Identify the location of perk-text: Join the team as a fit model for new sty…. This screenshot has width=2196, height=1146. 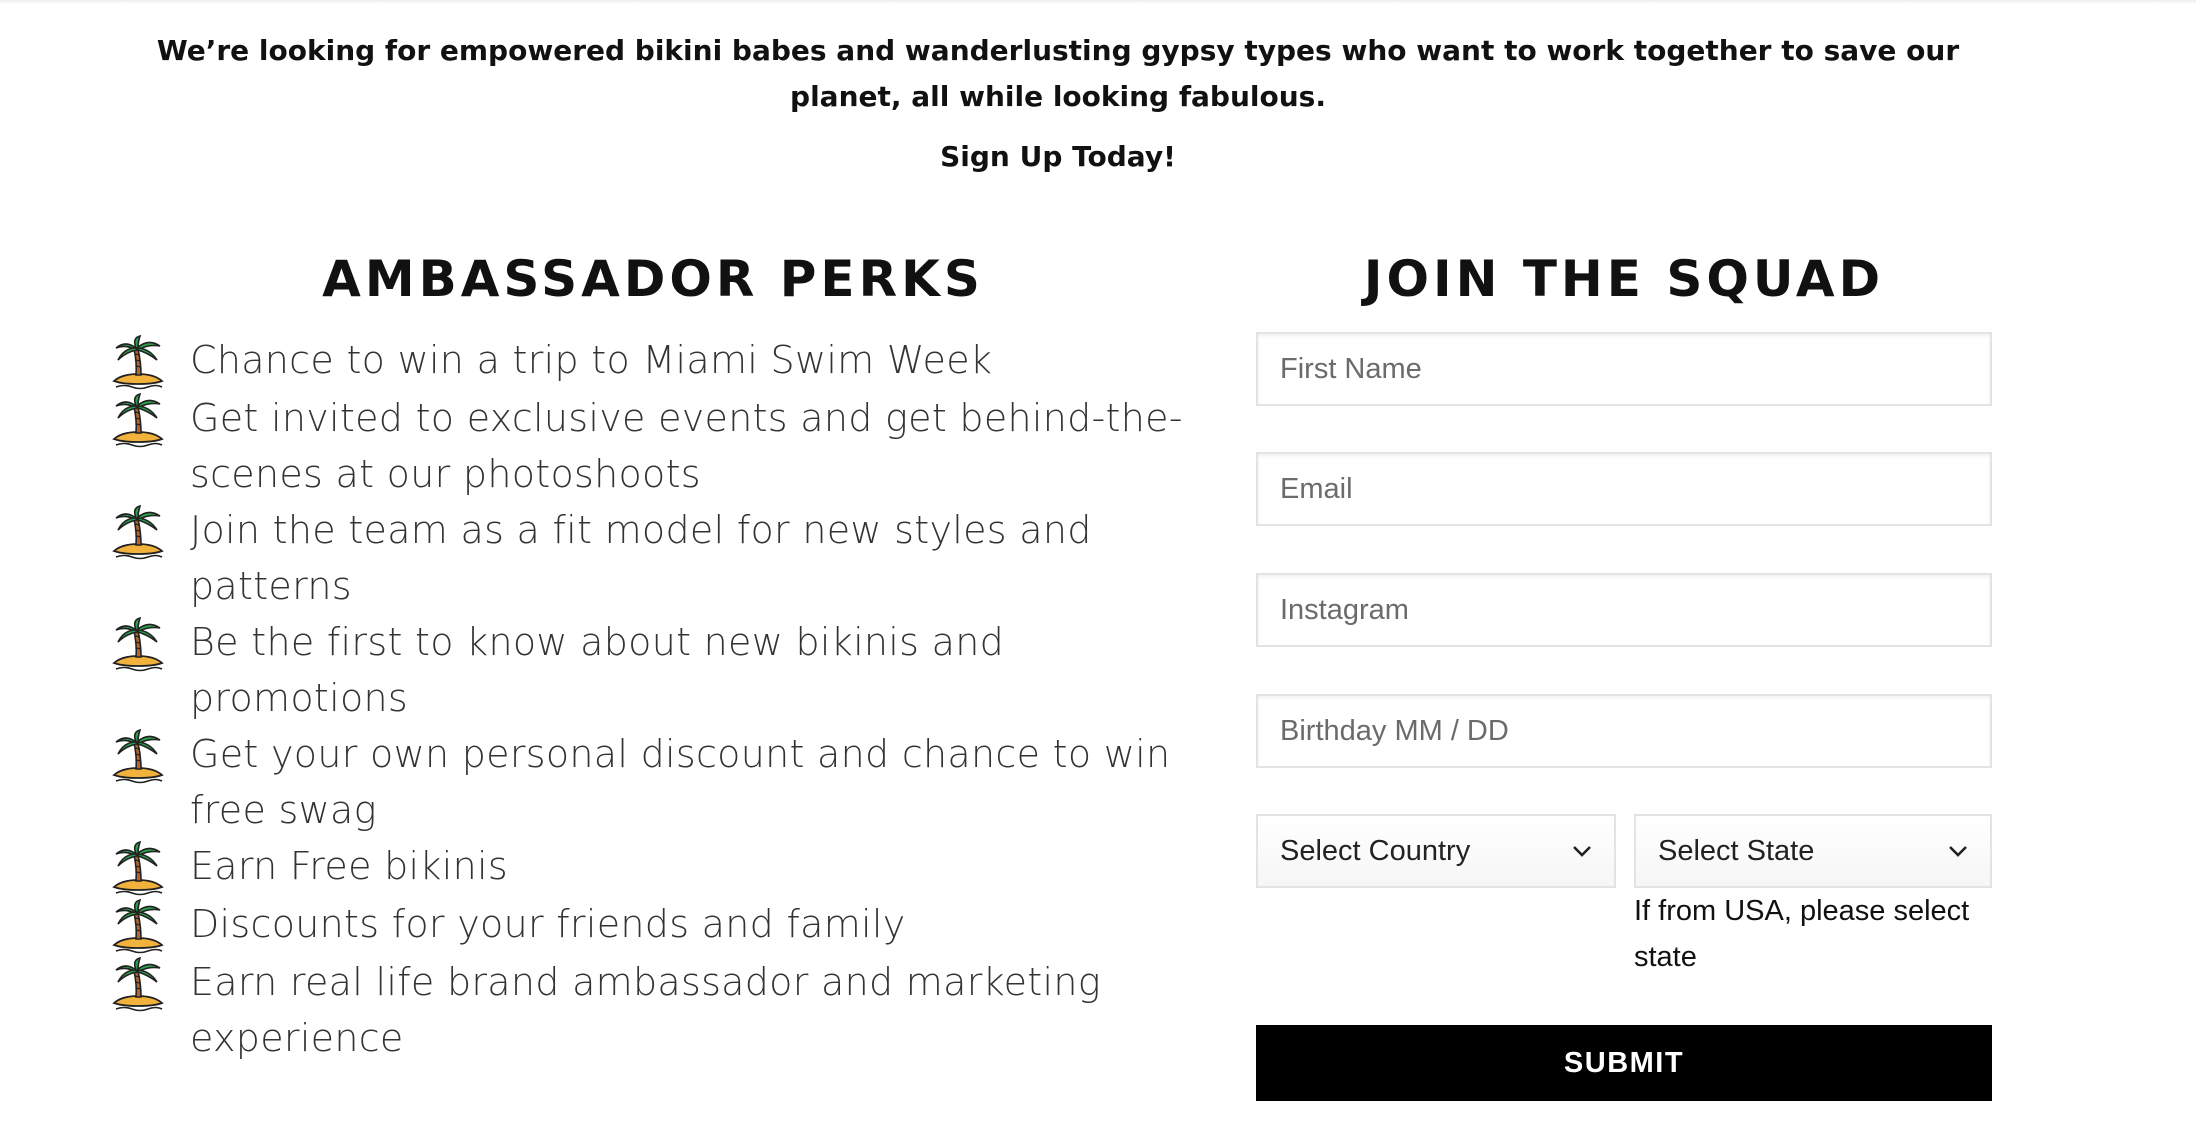
(641, 558).